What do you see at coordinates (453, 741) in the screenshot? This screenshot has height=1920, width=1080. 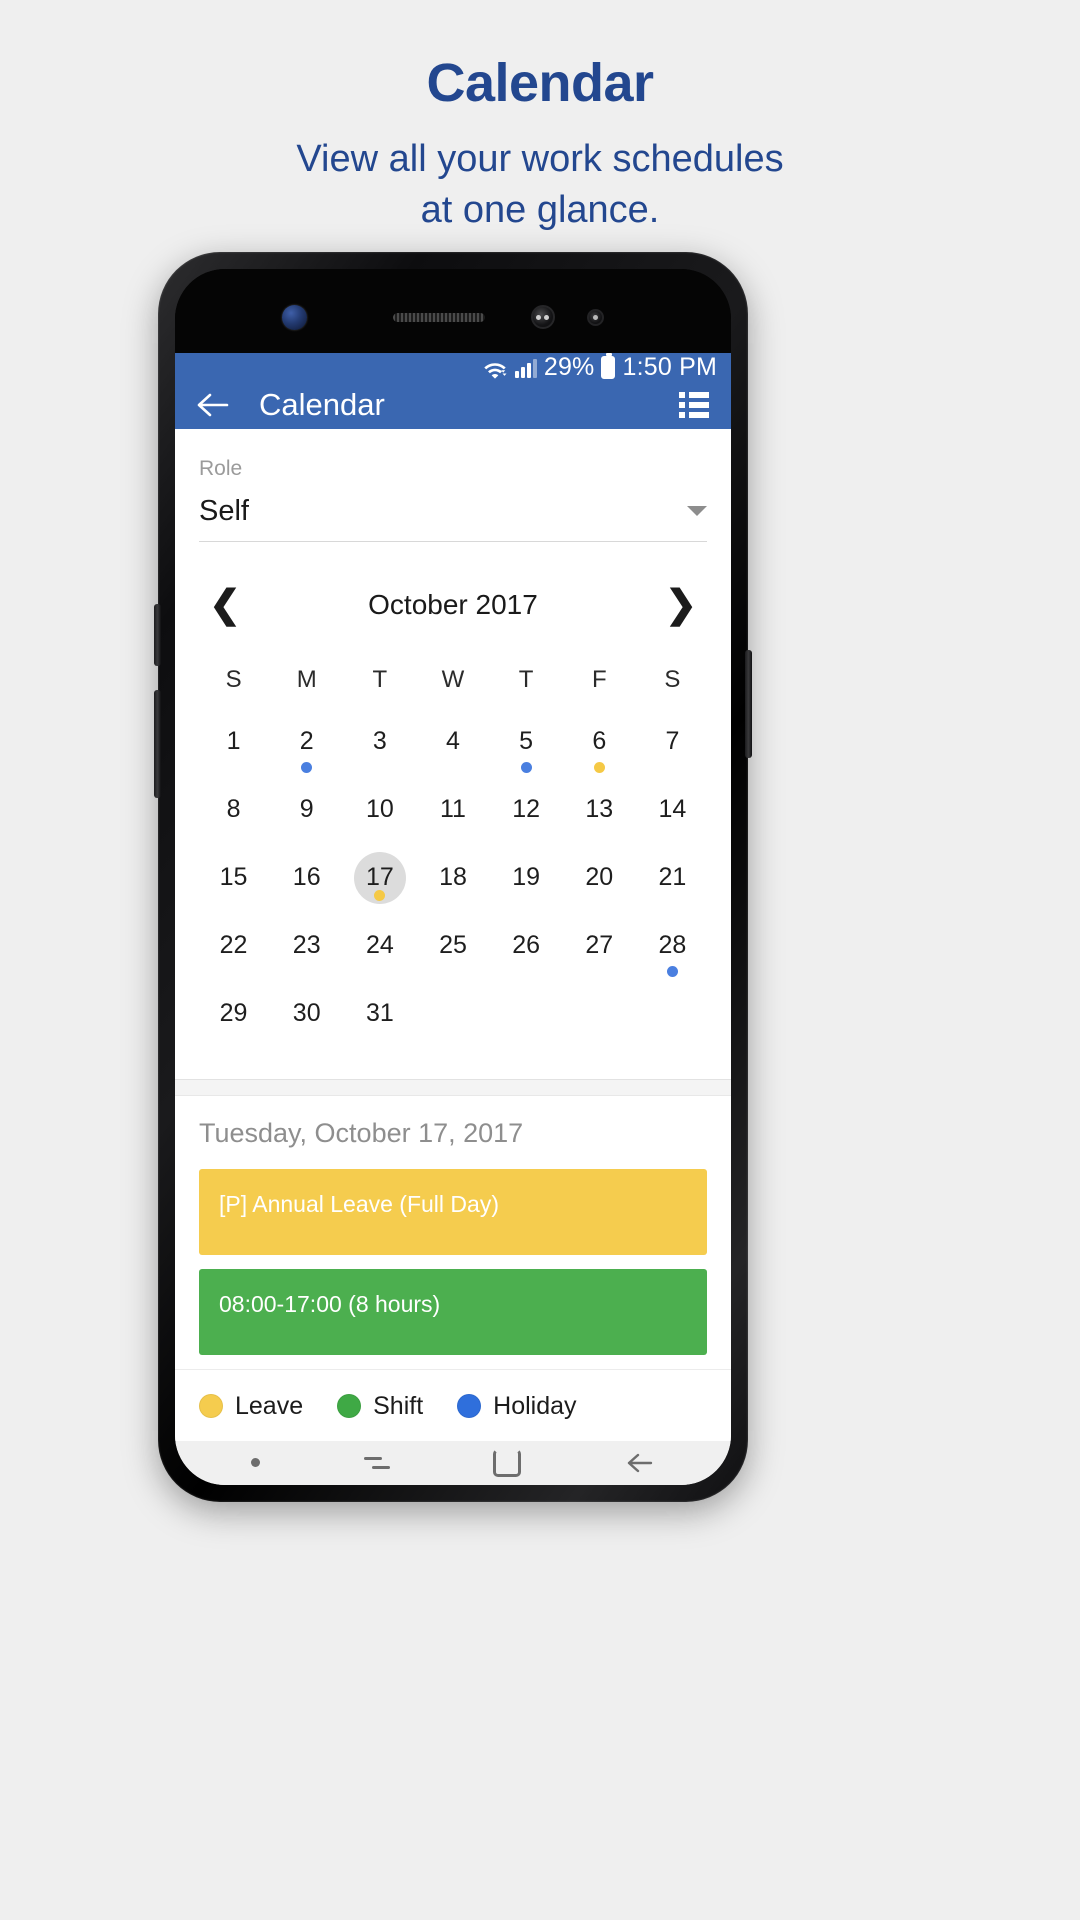 I see `calendar-day-number: 4` at bounding box center [453, 741].